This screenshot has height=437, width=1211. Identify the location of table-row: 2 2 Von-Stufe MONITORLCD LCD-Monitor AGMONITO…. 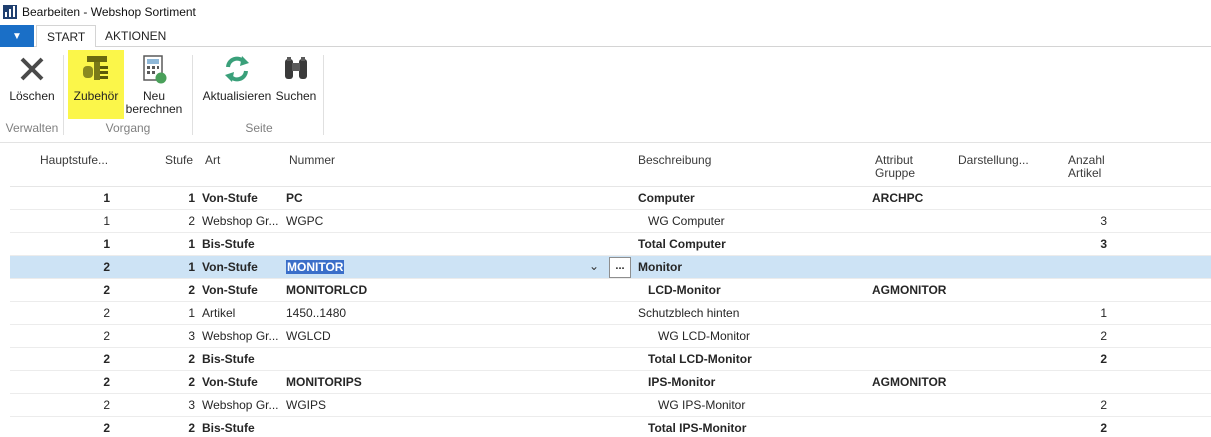
(610, 290).